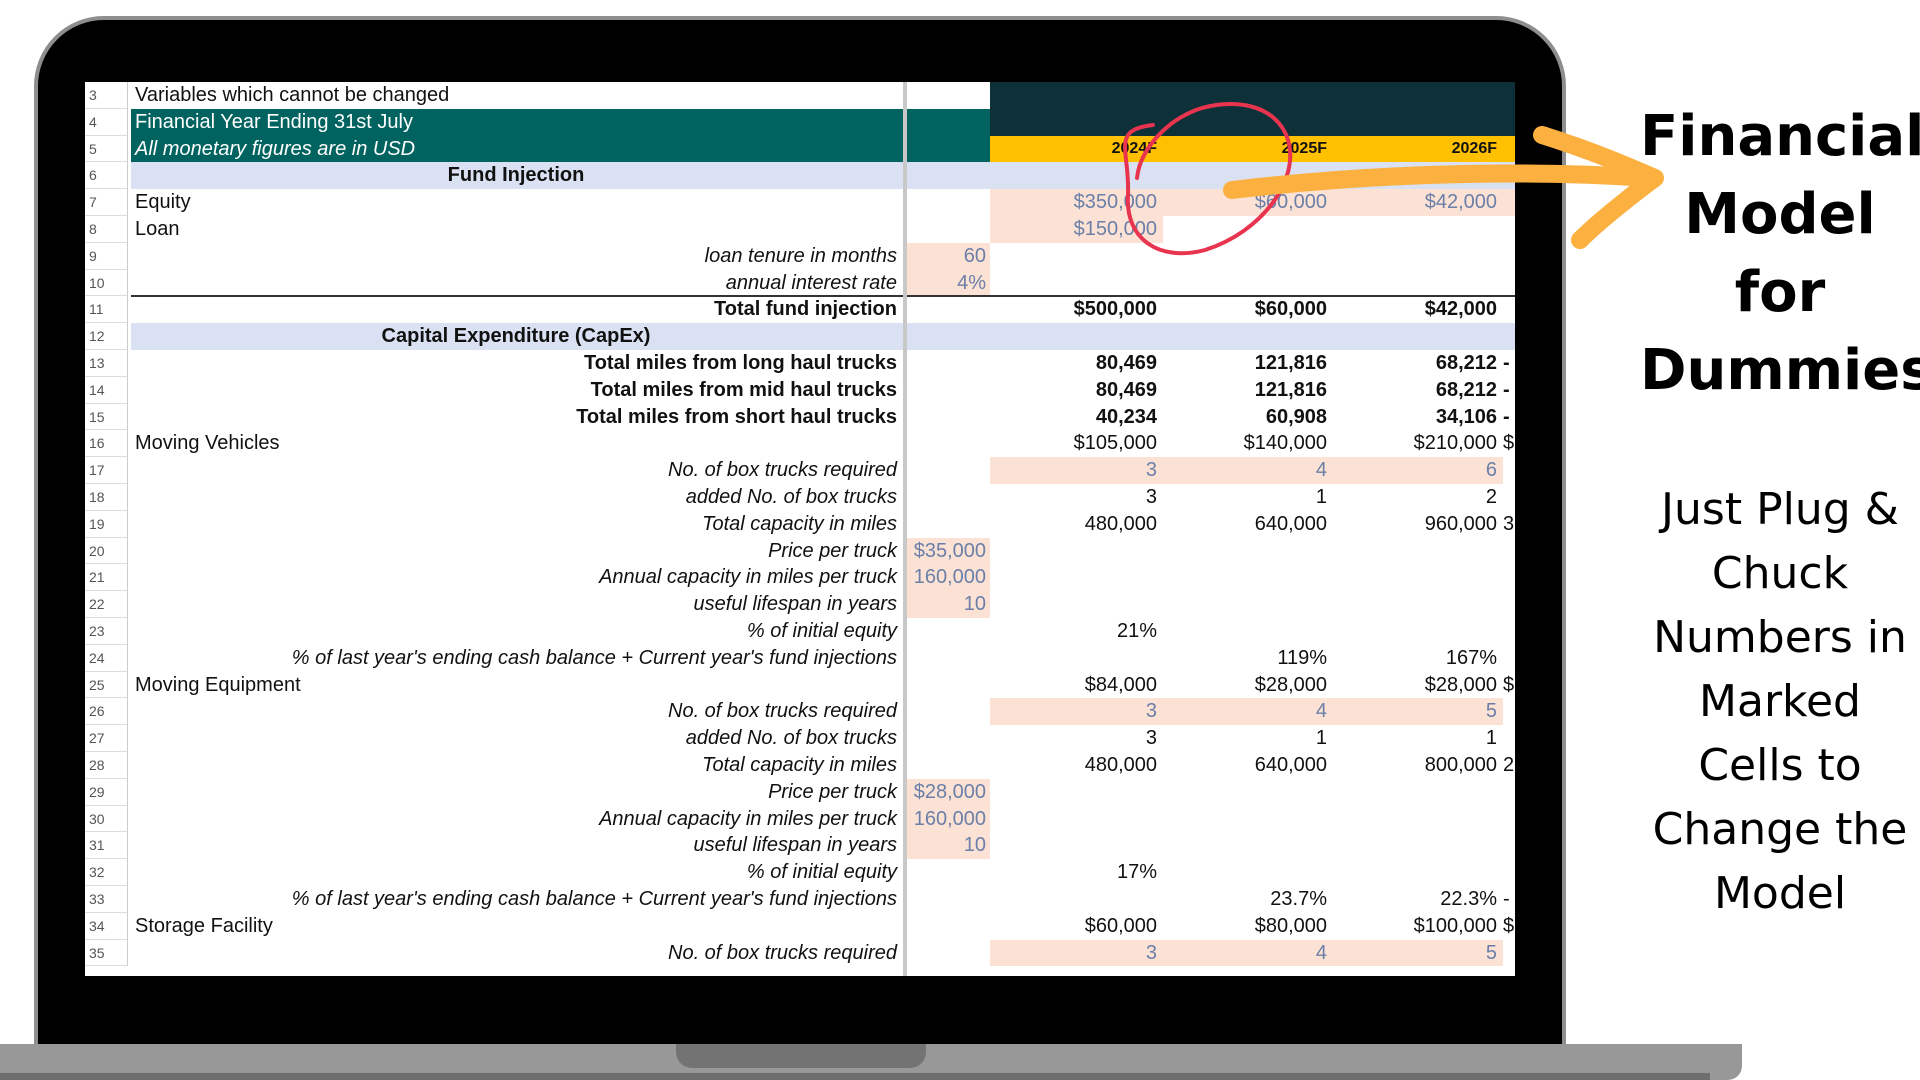 Image resolution: width=1920 pixels, height=1080 pixels. I want to click on year-header-2024F: 2024F, so click(1076, 149).